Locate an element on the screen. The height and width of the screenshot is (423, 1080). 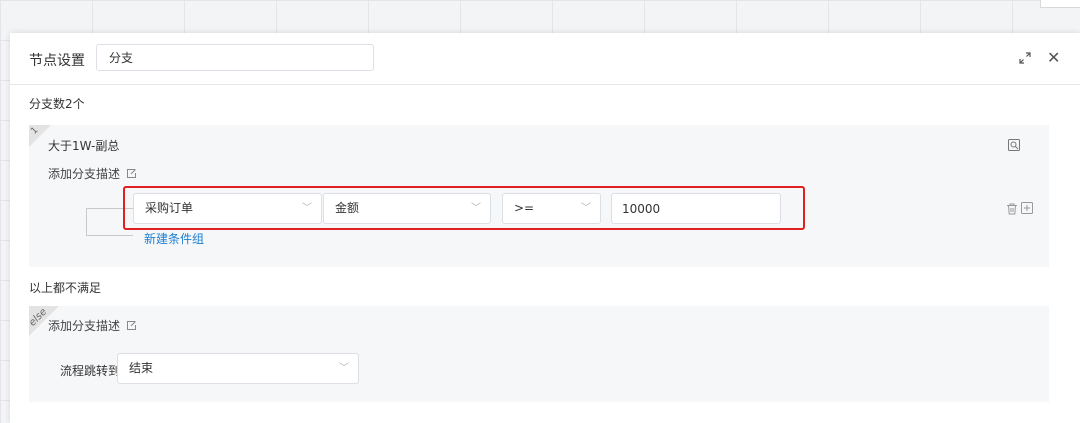
condition-operator-value: >= is located at coordinates (524, 208).